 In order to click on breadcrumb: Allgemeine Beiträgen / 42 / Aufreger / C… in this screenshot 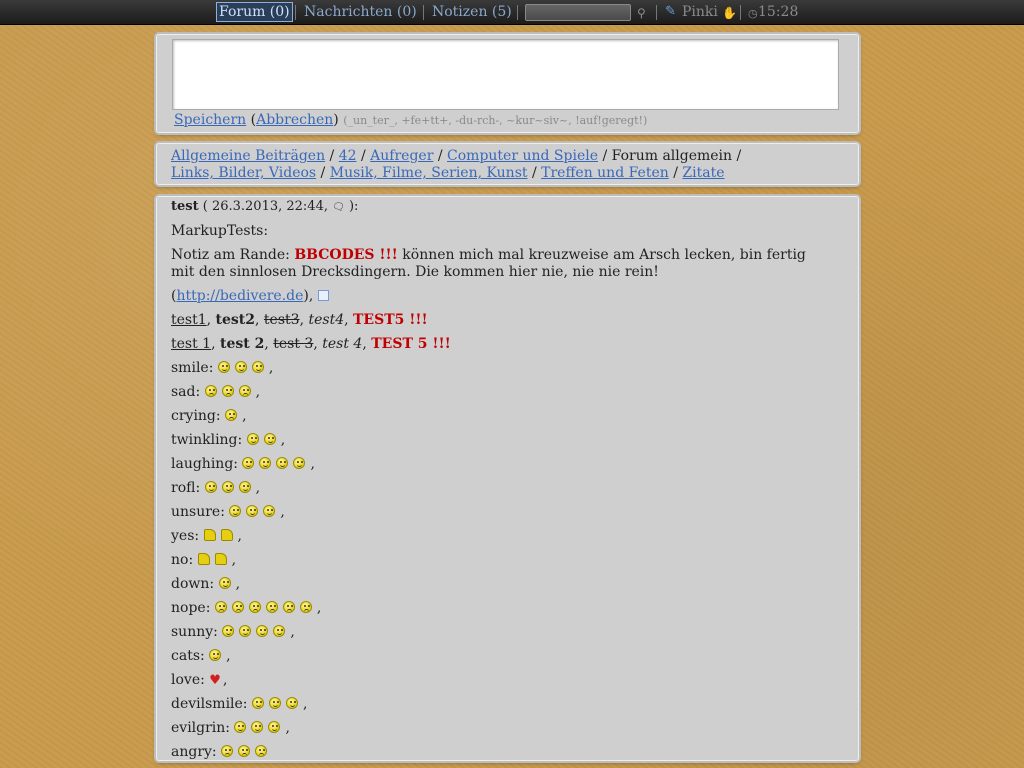, I will do `click(507, 164)`.